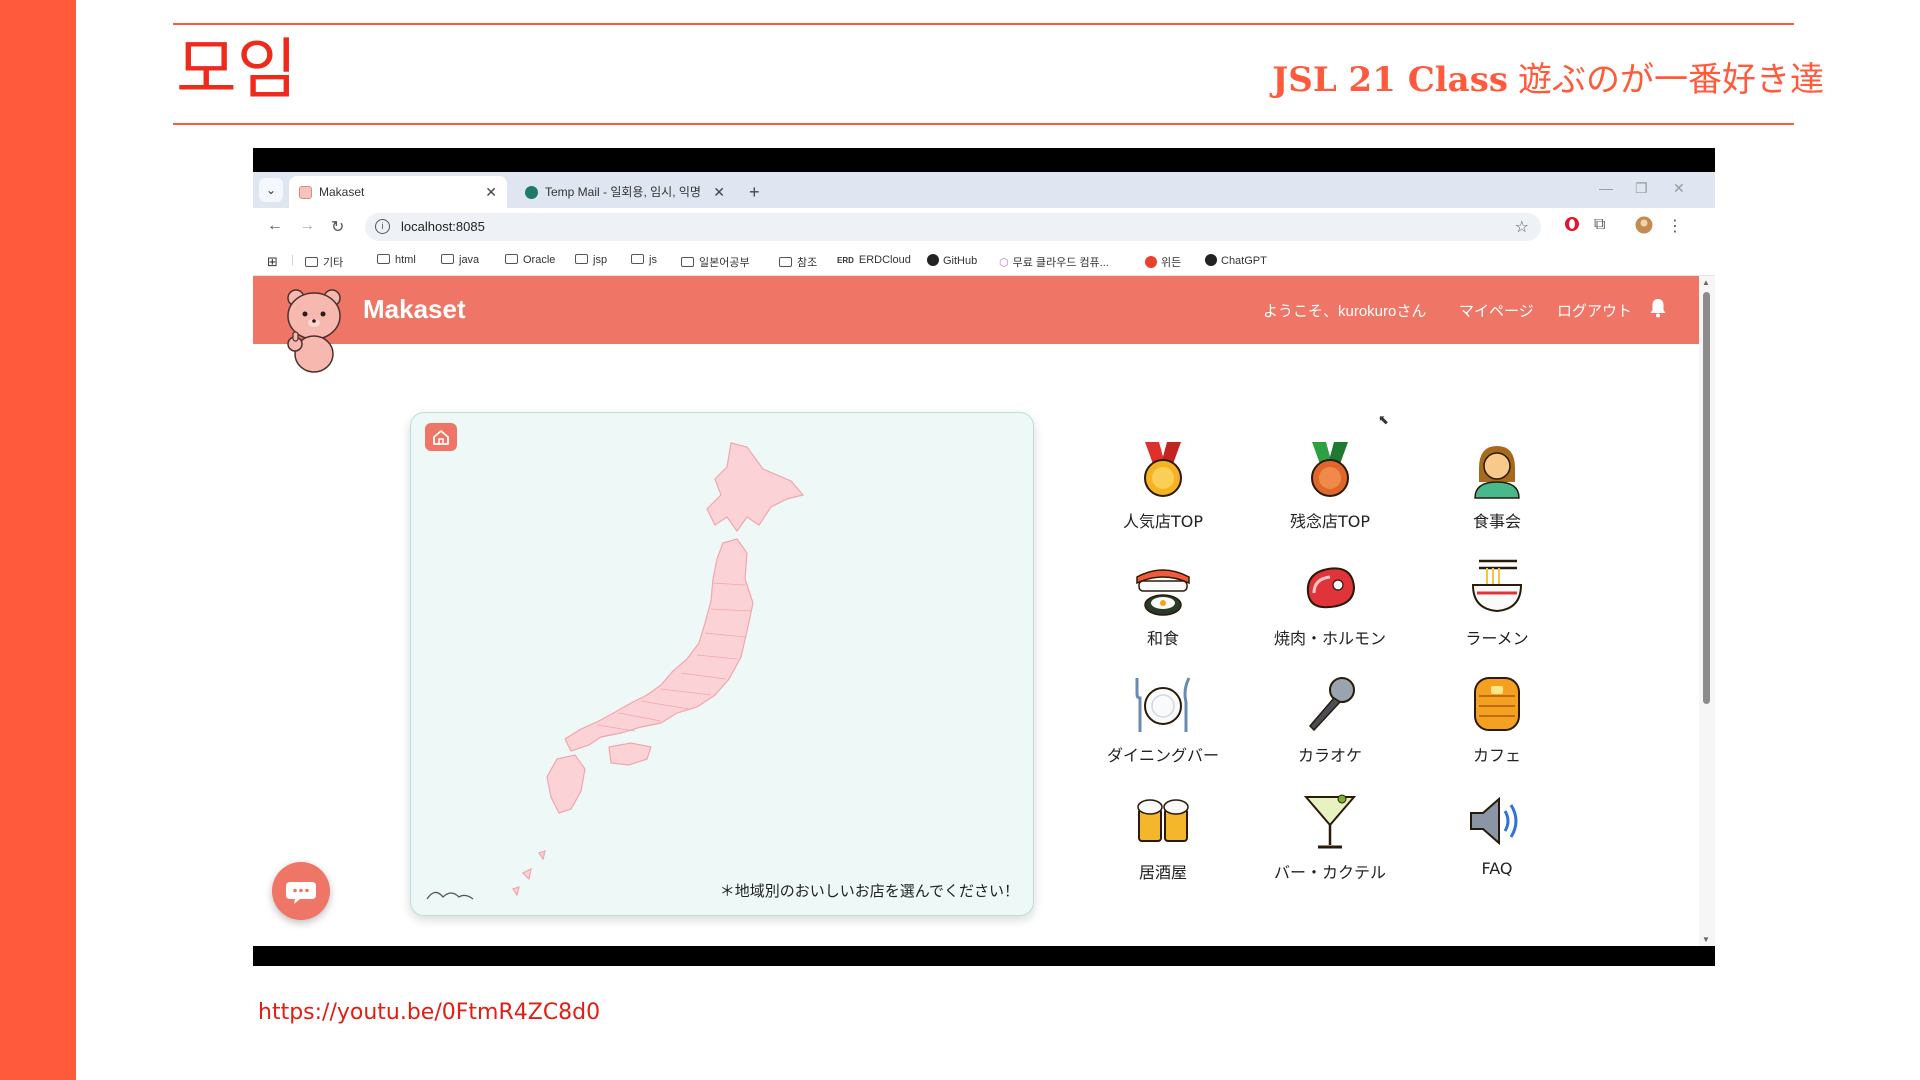  I want to click on category-ramen: ラーメン, so click(1497, 613).